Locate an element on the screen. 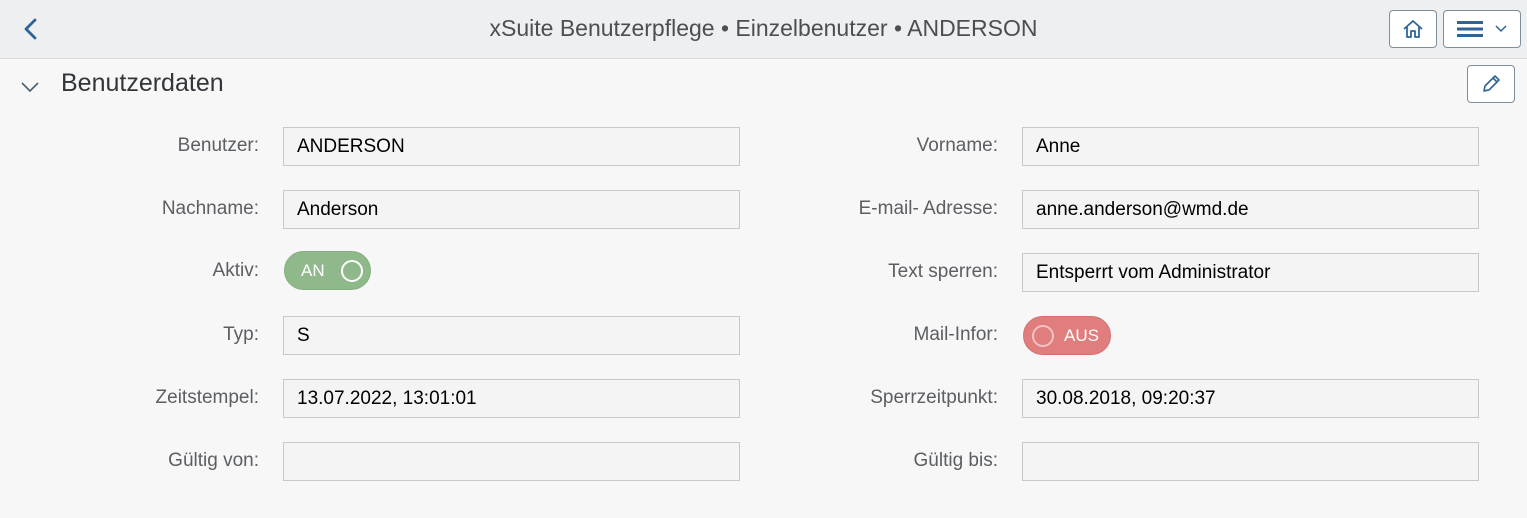 The image size is (1527, 518). sperrzeitpunkt-label: Sperrzeitpunkt: is located at coordinates (934, 397).